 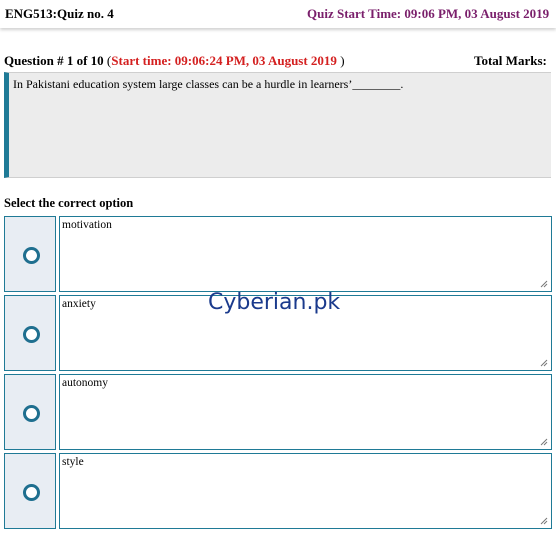 I want to click on option-answer-box: motivation, so click(x=305, y=254).